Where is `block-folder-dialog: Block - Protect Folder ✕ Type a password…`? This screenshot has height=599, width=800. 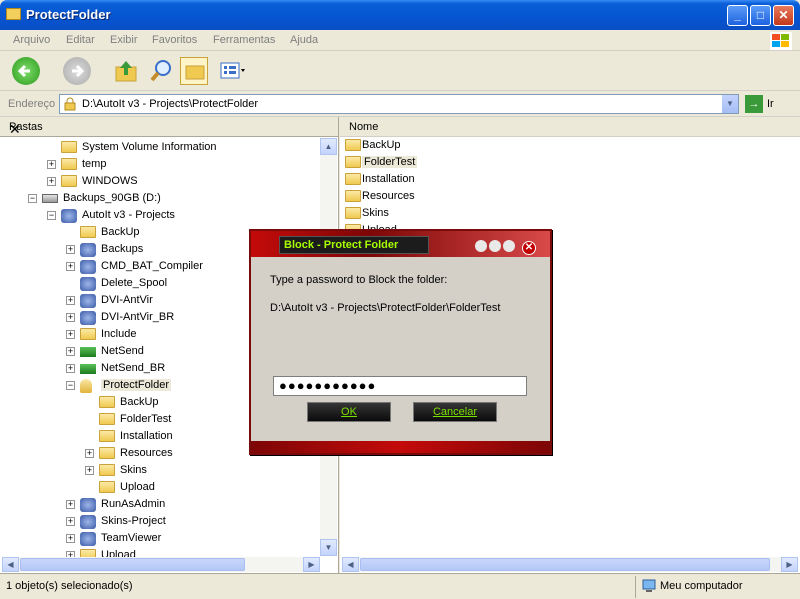 block-folder-dialog: Block - Protect Folder ✕ Type a password… is located at coordinates (400, 342).